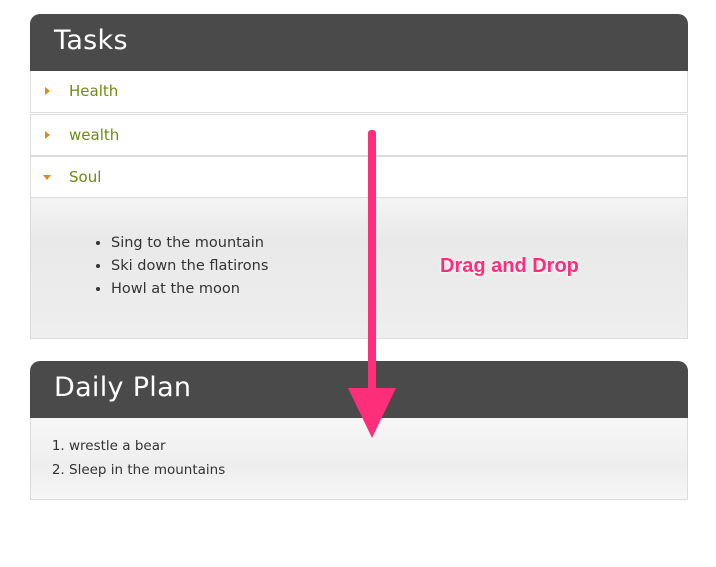 The height and width of the screenshot is (567, 716). I want to click on accordion-label-soul: Soul, so click(85, 177).